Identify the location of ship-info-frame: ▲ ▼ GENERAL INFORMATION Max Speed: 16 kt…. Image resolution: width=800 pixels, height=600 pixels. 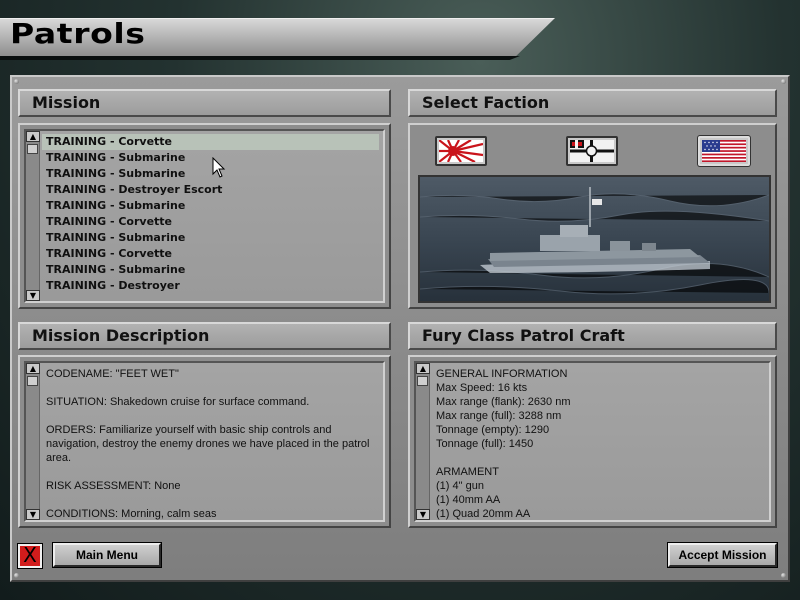
(592, 441).